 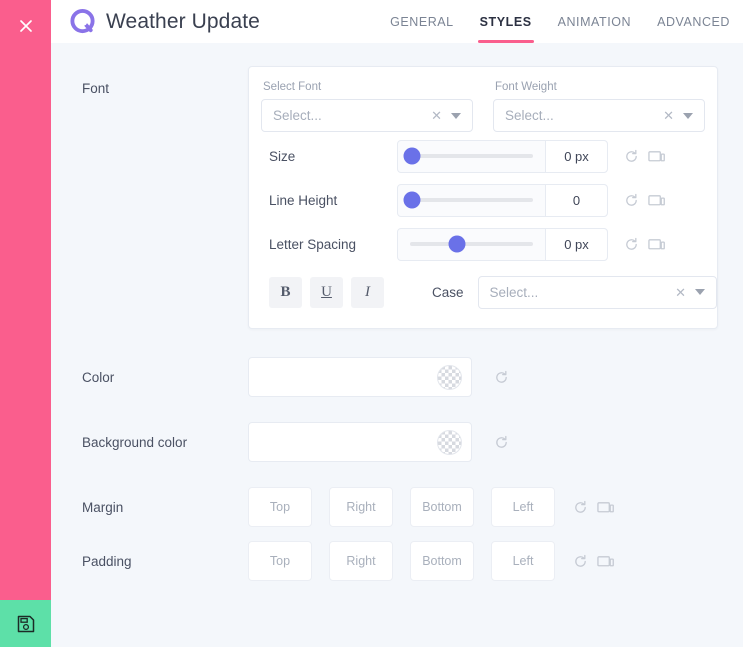 I want to click on font-row: Font, so click(x=136, y=88).